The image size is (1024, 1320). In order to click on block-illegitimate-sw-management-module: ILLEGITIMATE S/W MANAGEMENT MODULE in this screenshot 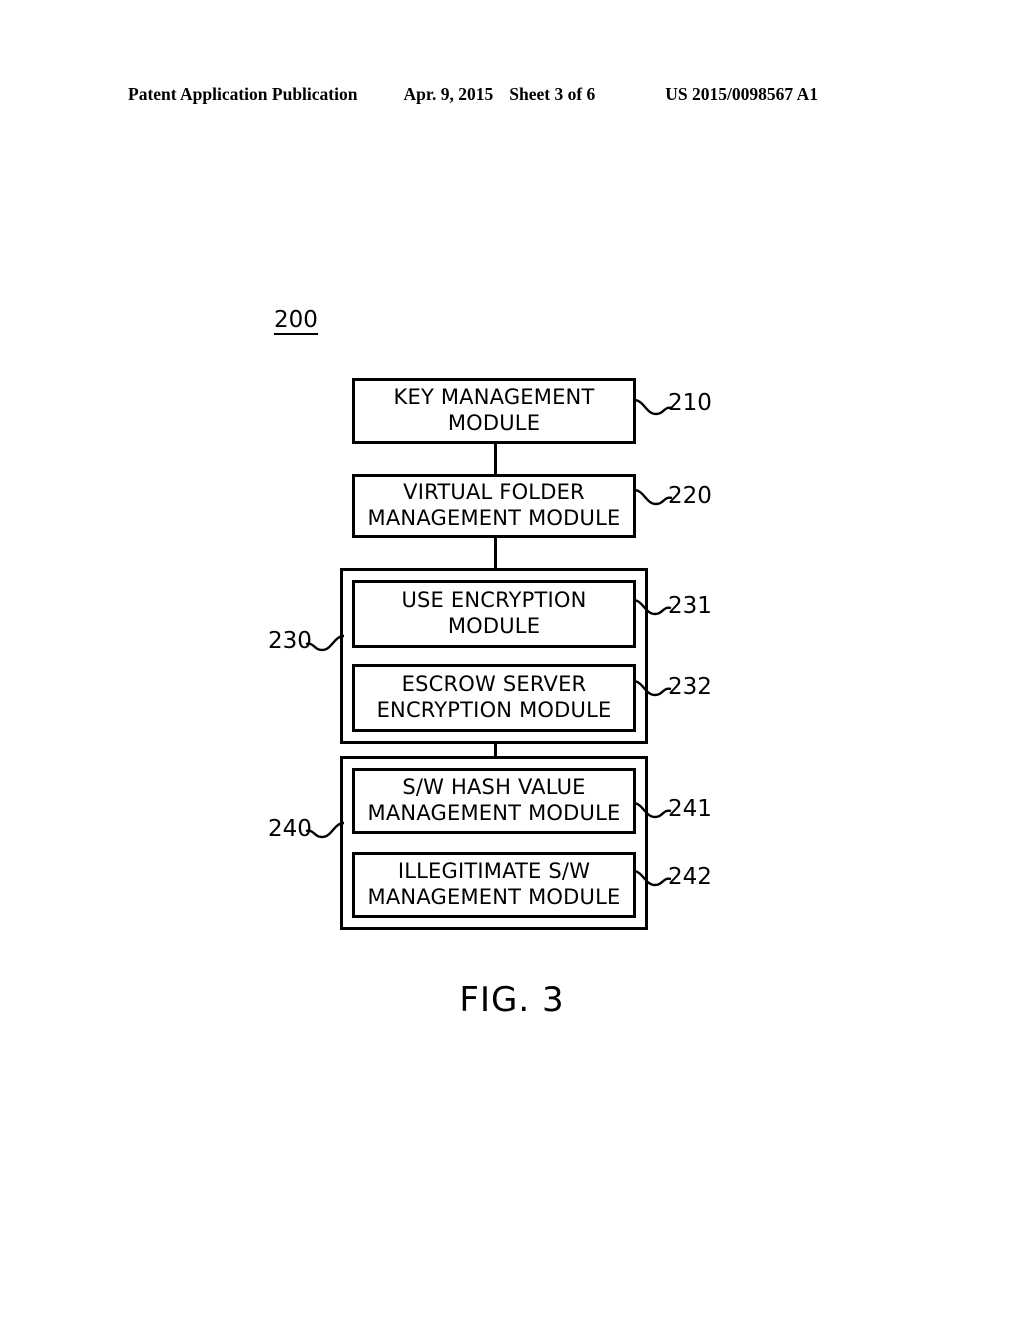, I will do `click(494, 885)`.